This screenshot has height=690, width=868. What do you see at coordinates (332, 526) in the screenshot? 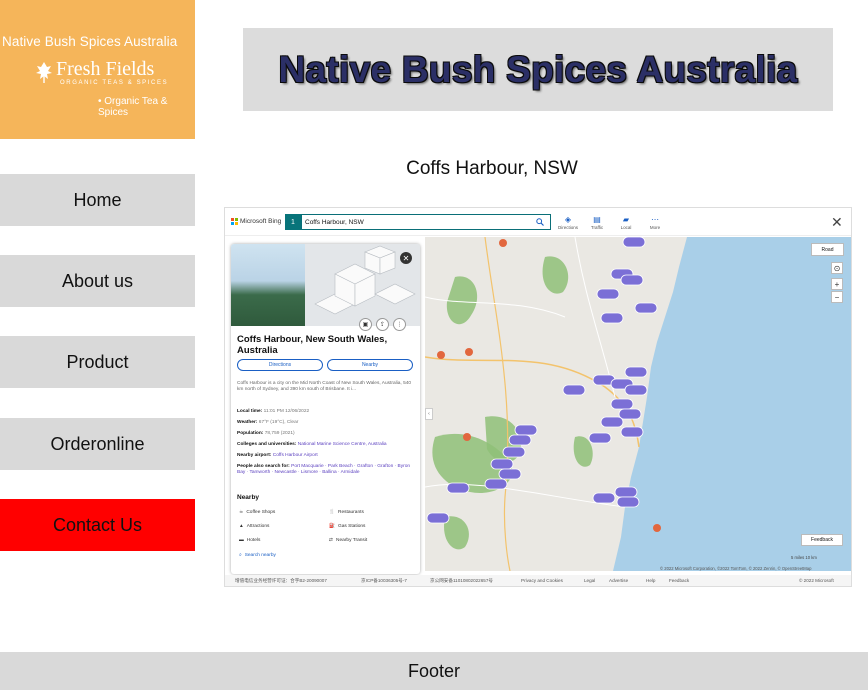
I see `gas-station-icon: ⛽` at bounding box center [332, 526].